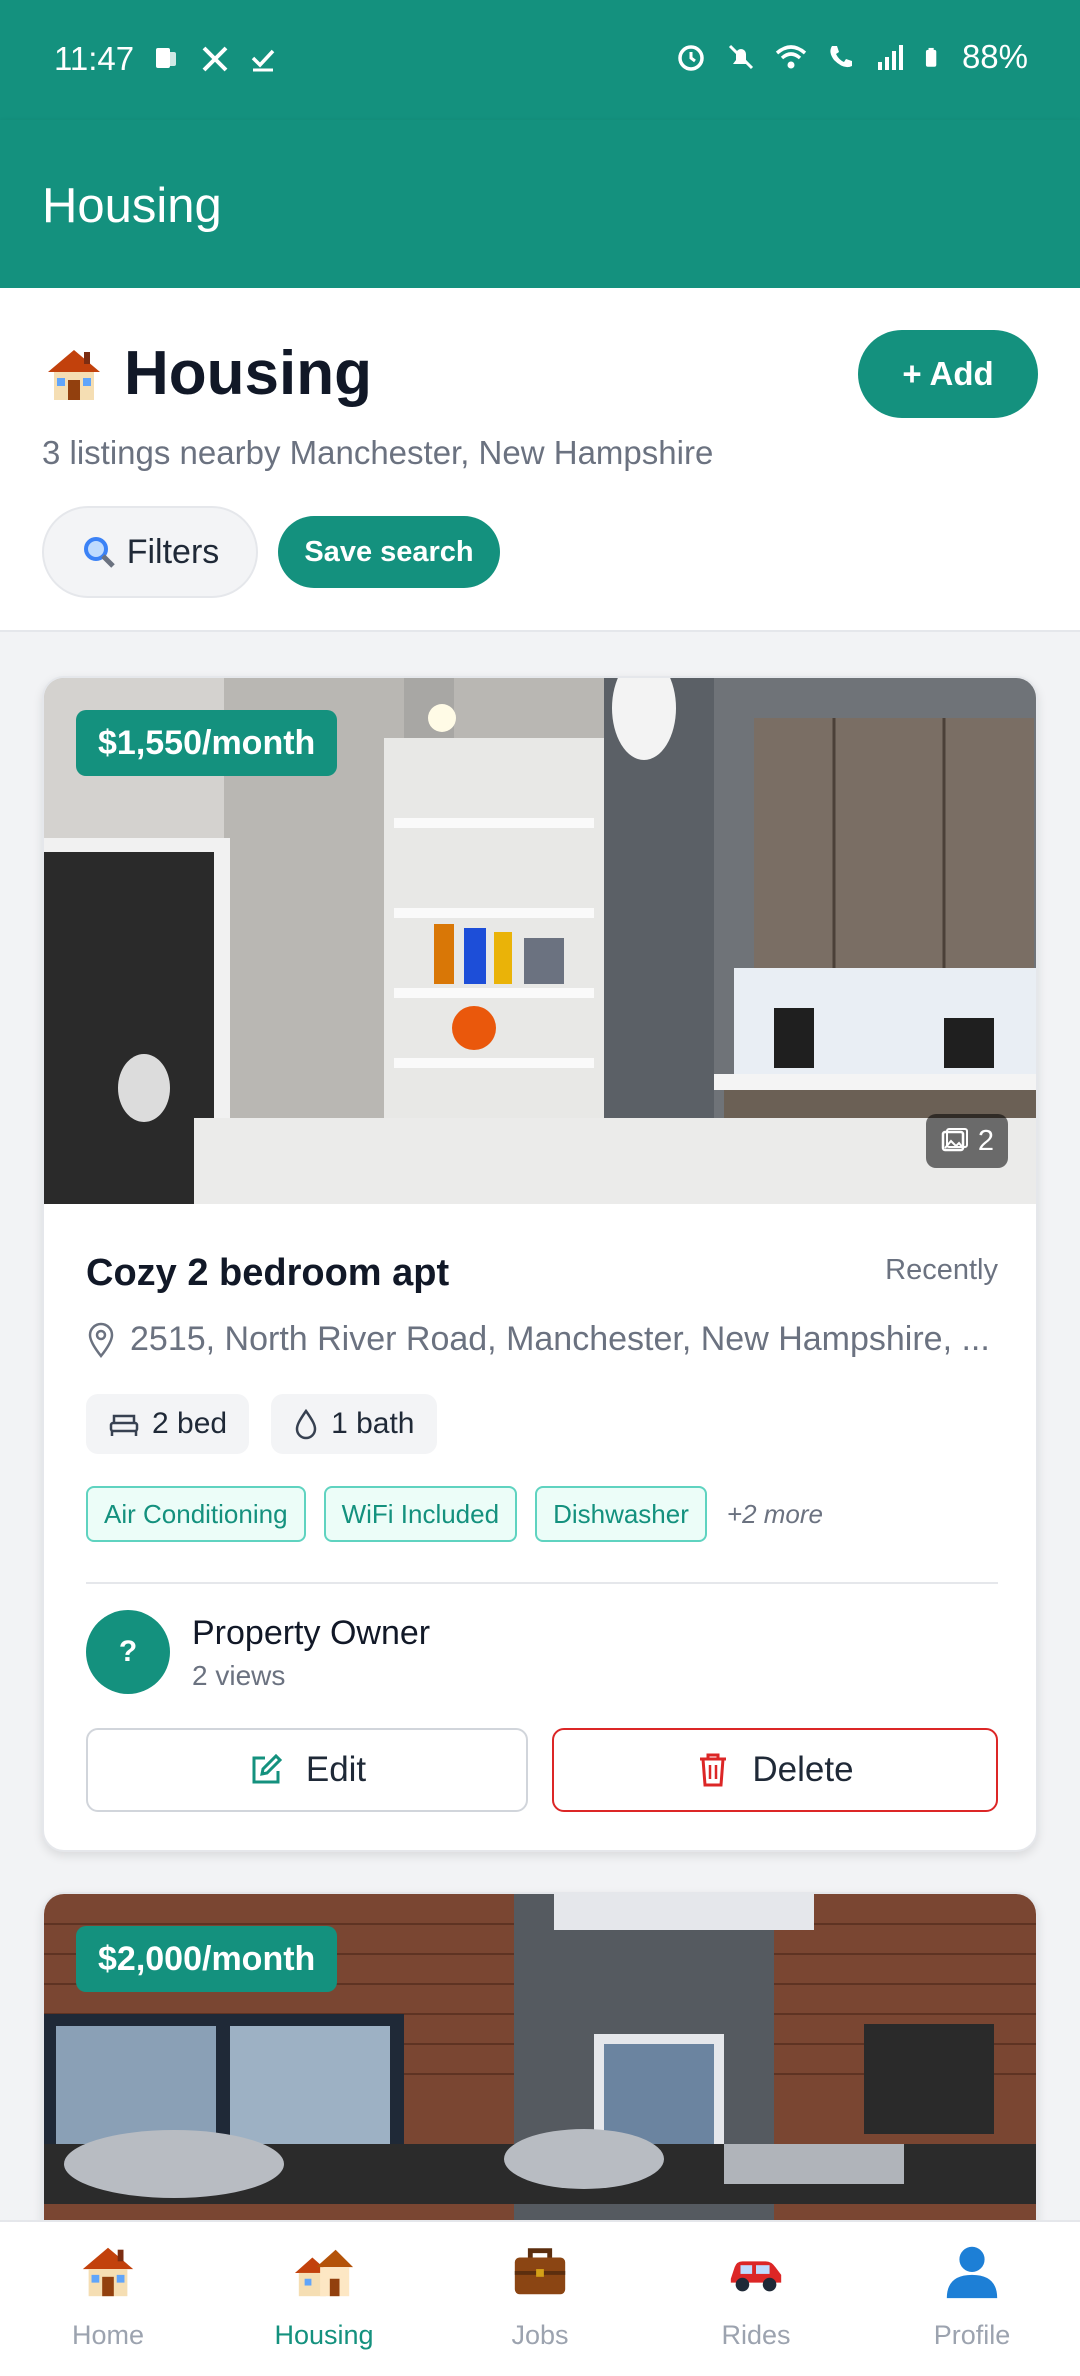 The image size is (1080, 2376). What do you see at coordinates (948, 374) in the screenshot?
I see `add-listing-button: + Add` at bounding box center [948, 374].